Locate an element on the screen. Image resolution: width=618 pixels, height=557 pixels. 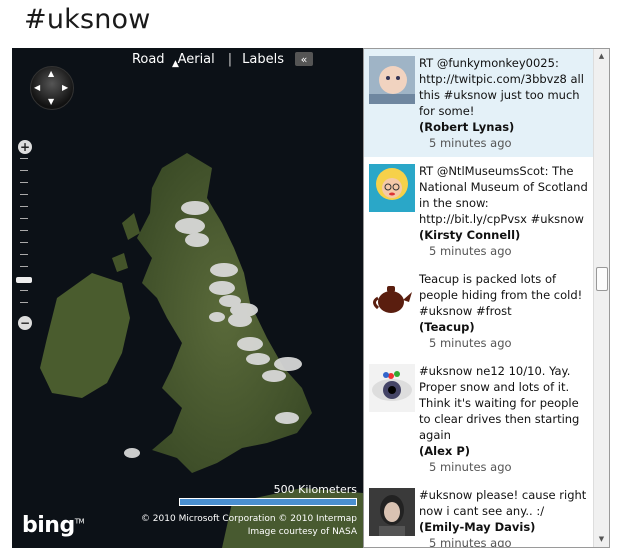
pan-compass: ▲ ▼ ◀ ▶ is located at coordinates (52, 88).